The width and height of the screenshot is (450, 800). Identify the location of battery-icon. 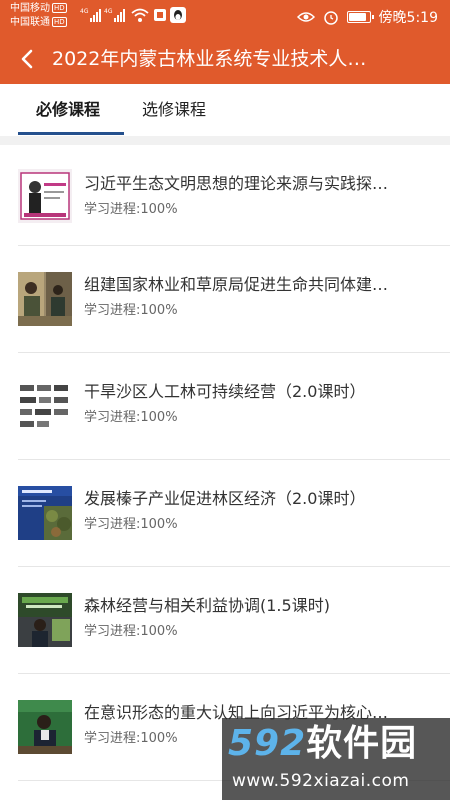
(360, 17).